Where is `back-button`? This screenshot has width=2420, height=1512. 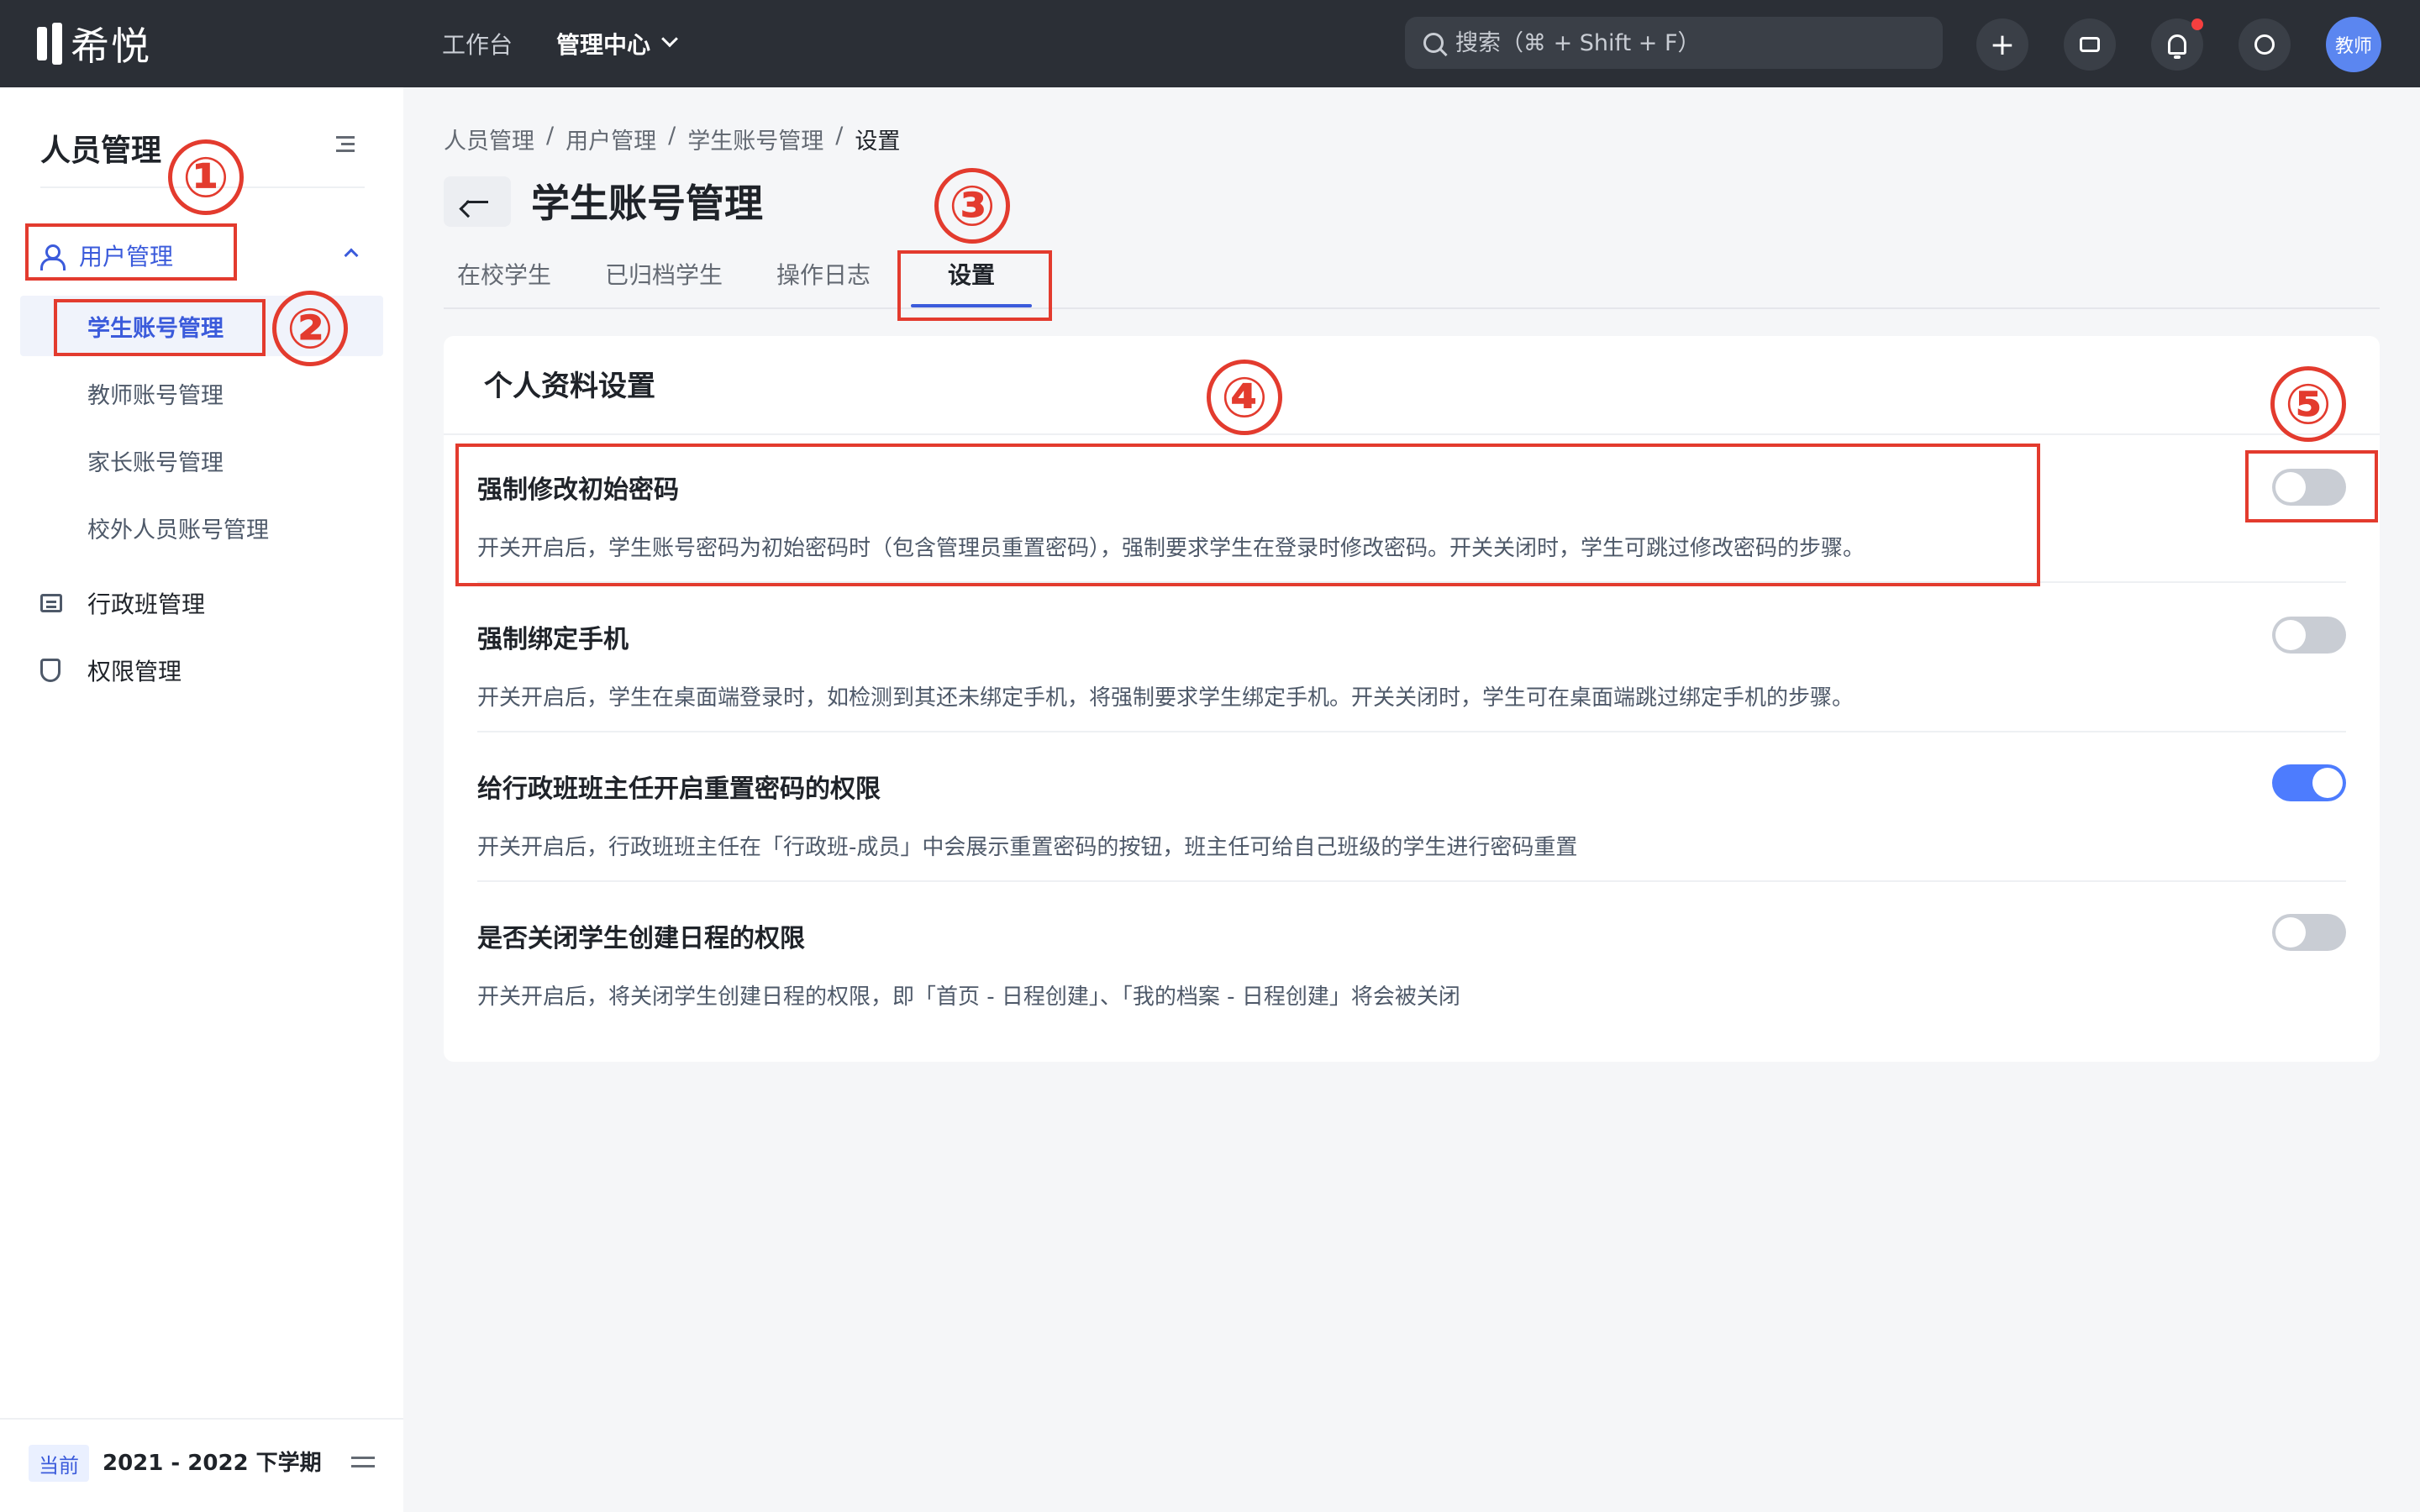
back-button is located at coordinates (478, 201).